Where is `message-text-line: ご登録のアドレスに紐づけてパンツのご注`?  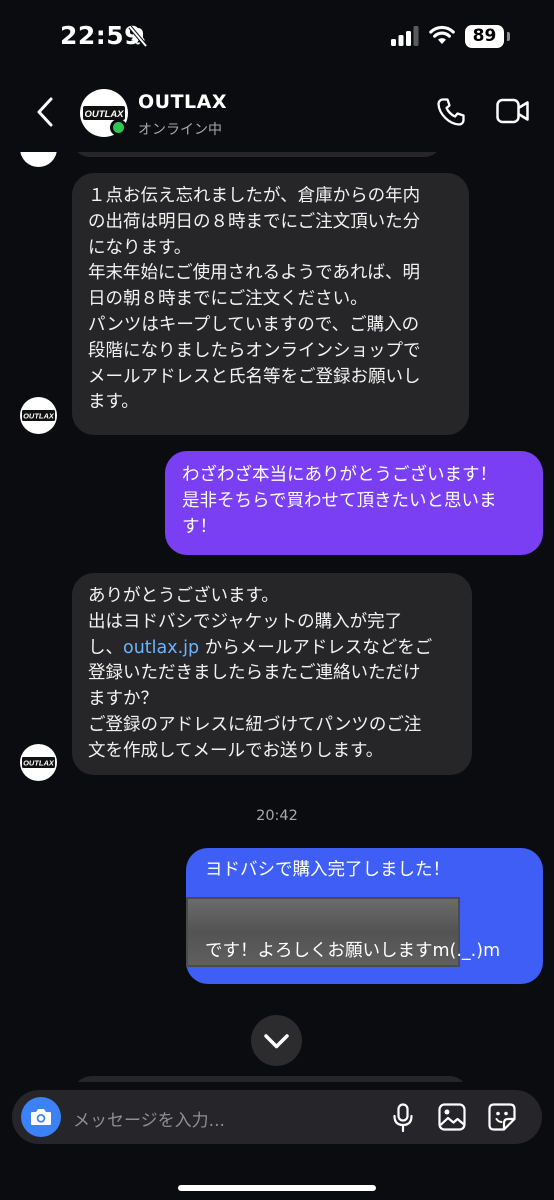 message-text-line: ご登録のアドレスに紐づけてパンツのご注 is located at coordinates (255, 724).